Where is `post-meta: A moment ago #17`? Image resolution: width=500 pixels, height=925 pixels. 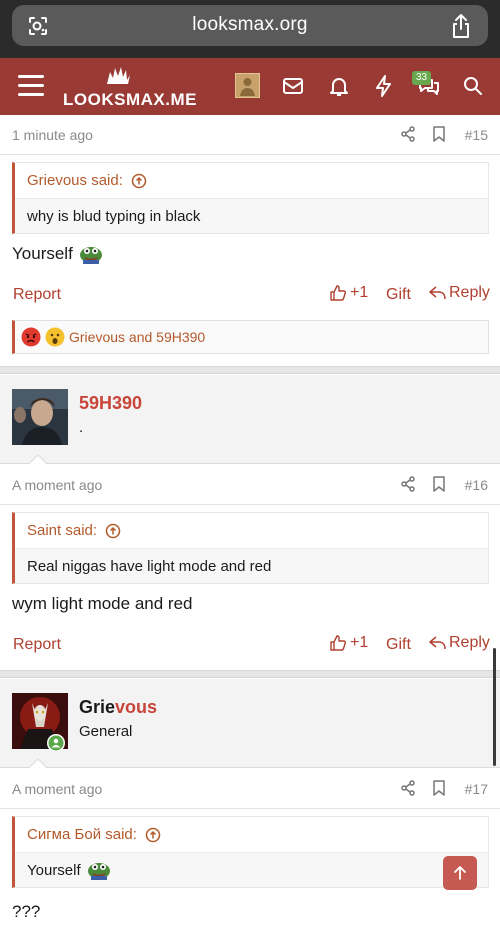
post-meta: A moment ago #17 is located at coordinates (250, 789).